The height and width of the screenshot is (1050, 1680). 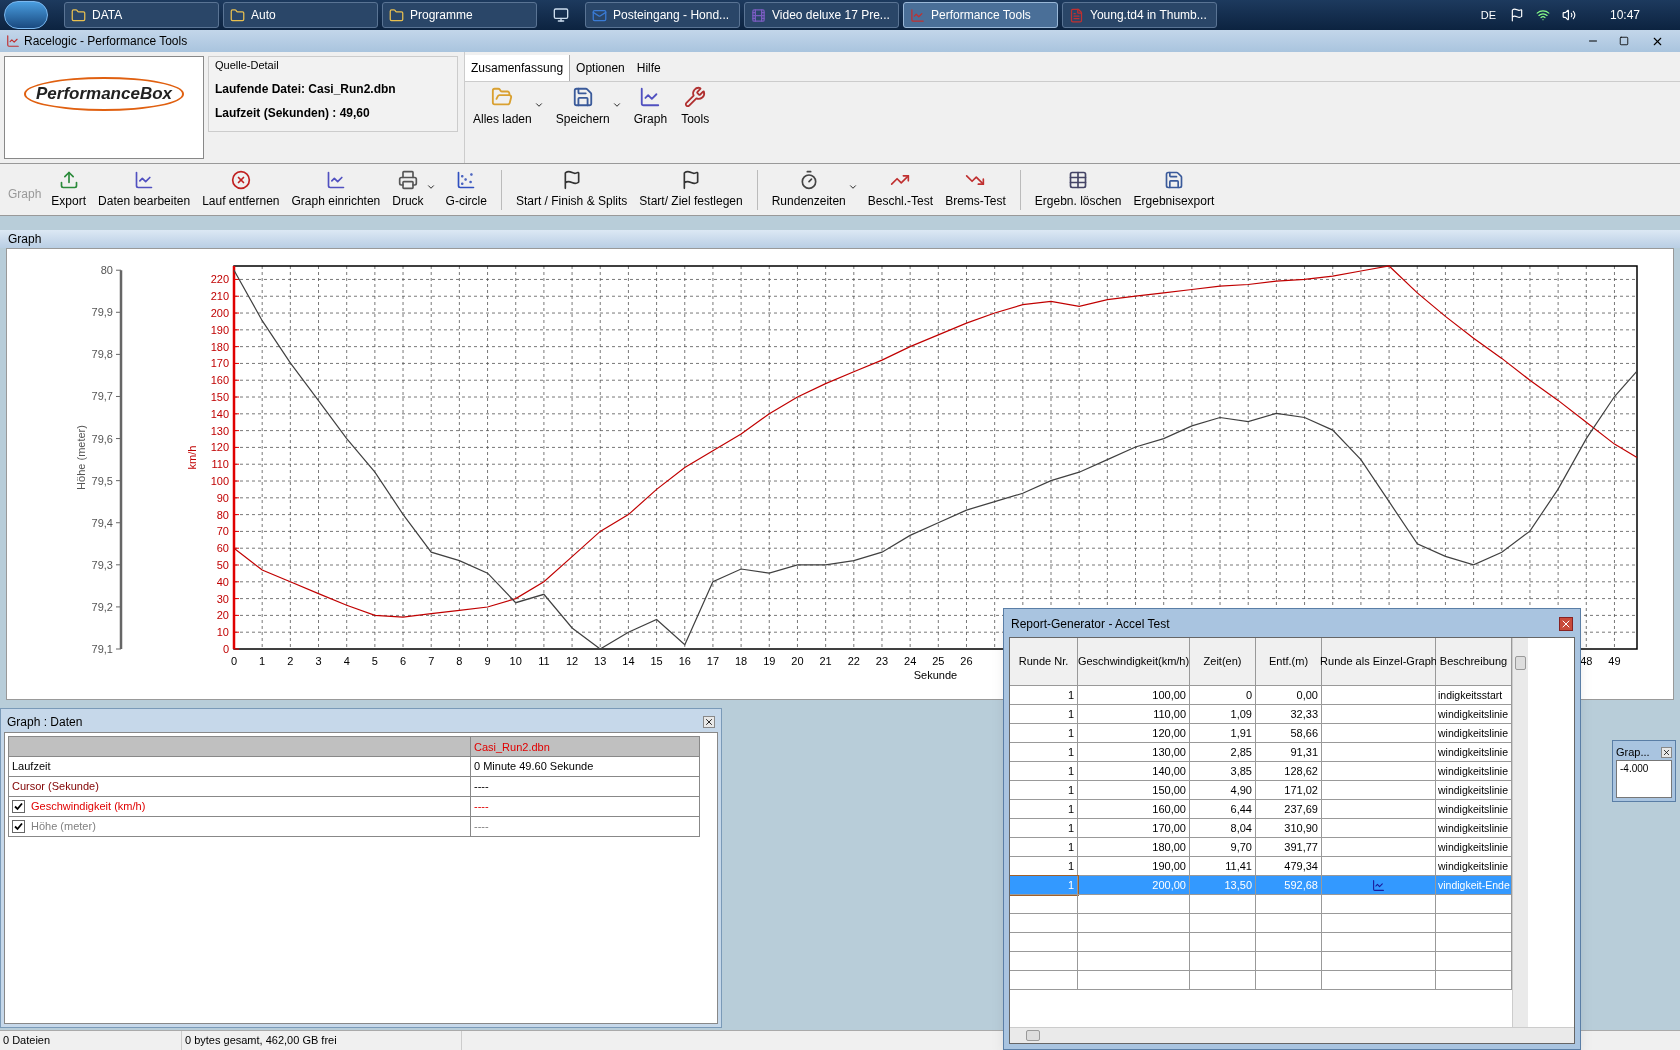 What do you see at coordinates (1289, 662) in the screenshot?
I see `column-header: Entf.(m)` at bounding box center [1289, 662].